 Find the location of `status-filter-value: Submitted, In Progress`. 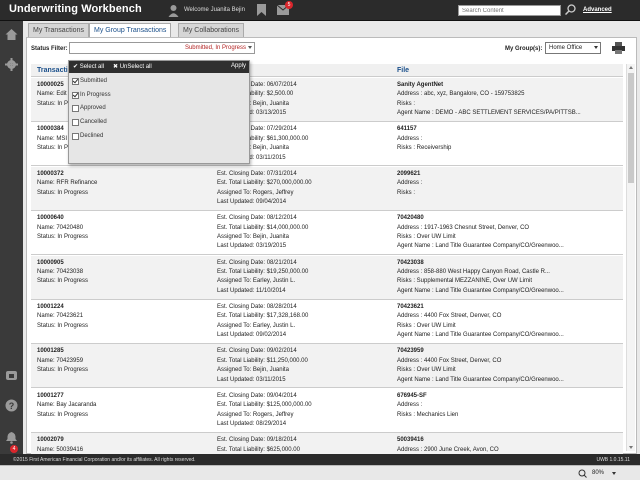

status-filter-value: Submitted, In Progress is located at coordinates (215, 48).